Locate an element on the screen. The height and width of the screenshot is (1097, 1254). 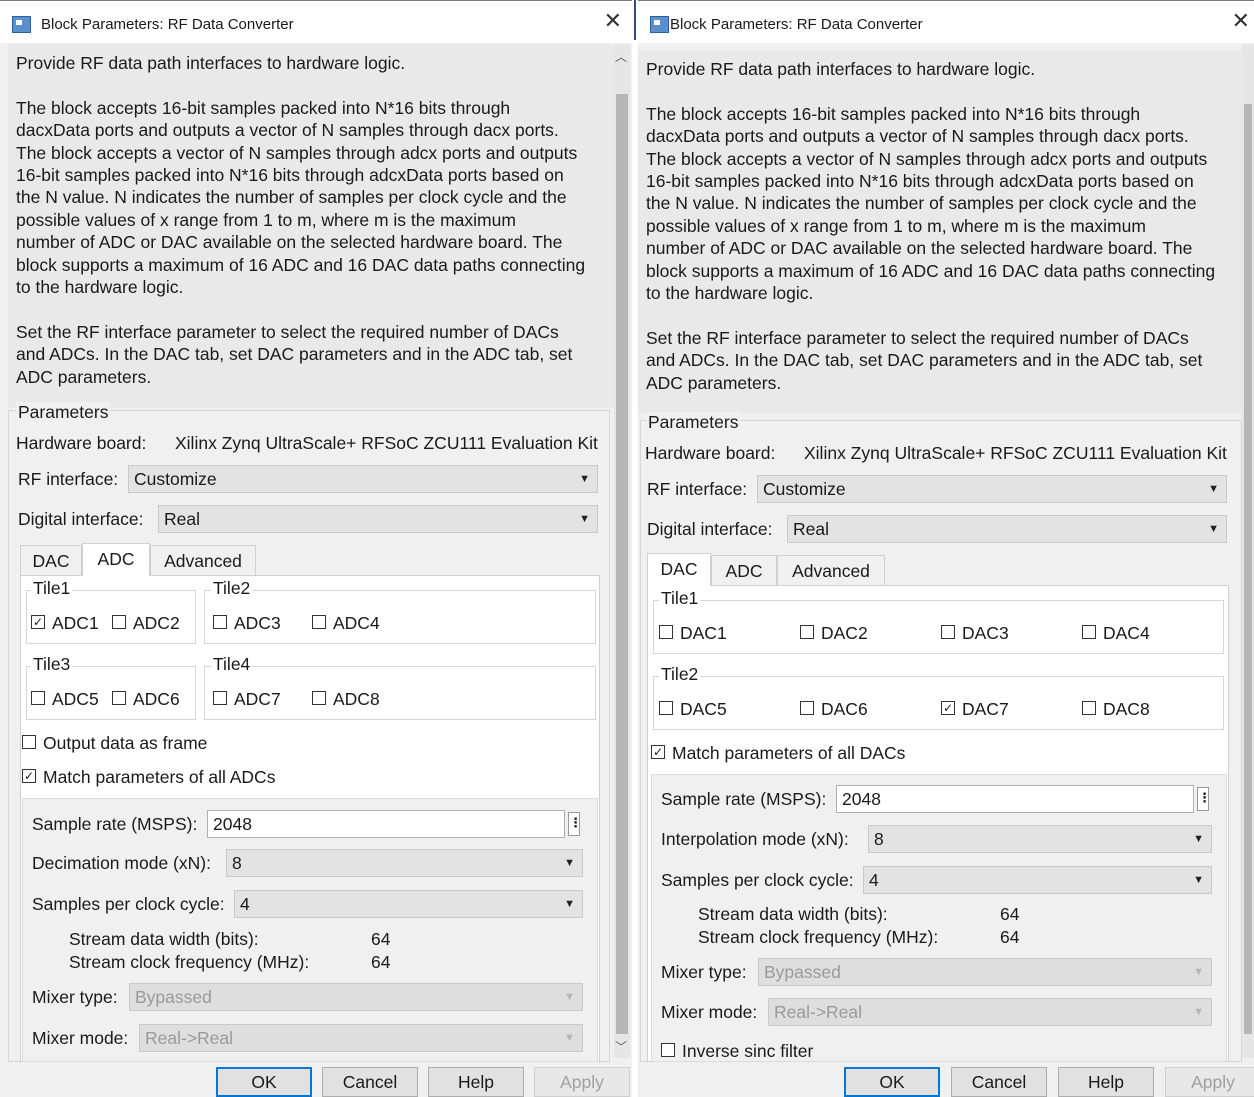
vertical-scrollbar is located at coordinates (1248, 551).